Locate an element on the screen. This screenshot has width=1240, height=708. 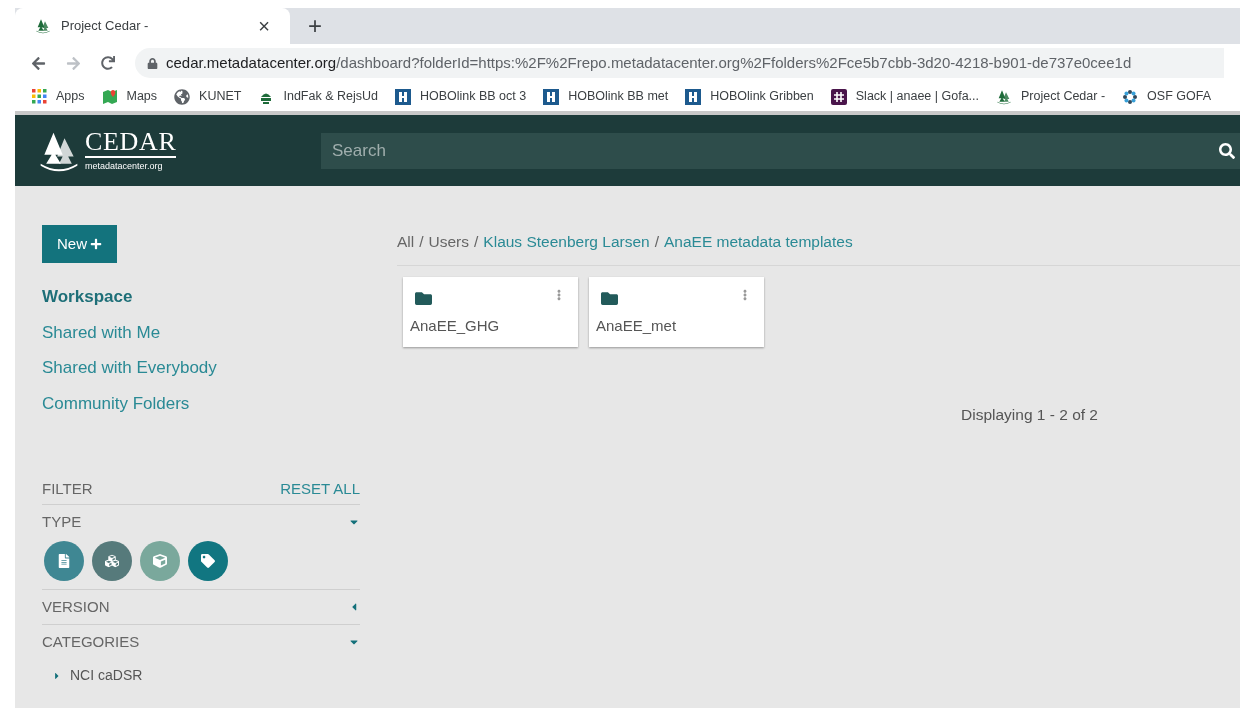
lock-icon is located at coordinates (152, 63).